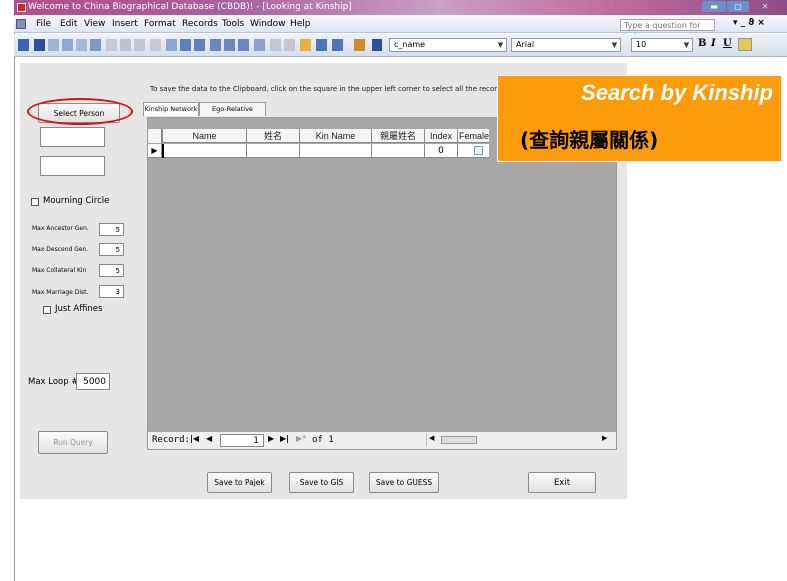 This screenshot has height=581, width=787. What do you see at coordinates (714, 6) in the screenshot?
I see `minimize-icon: ▬` at bounding box center [714, 6].